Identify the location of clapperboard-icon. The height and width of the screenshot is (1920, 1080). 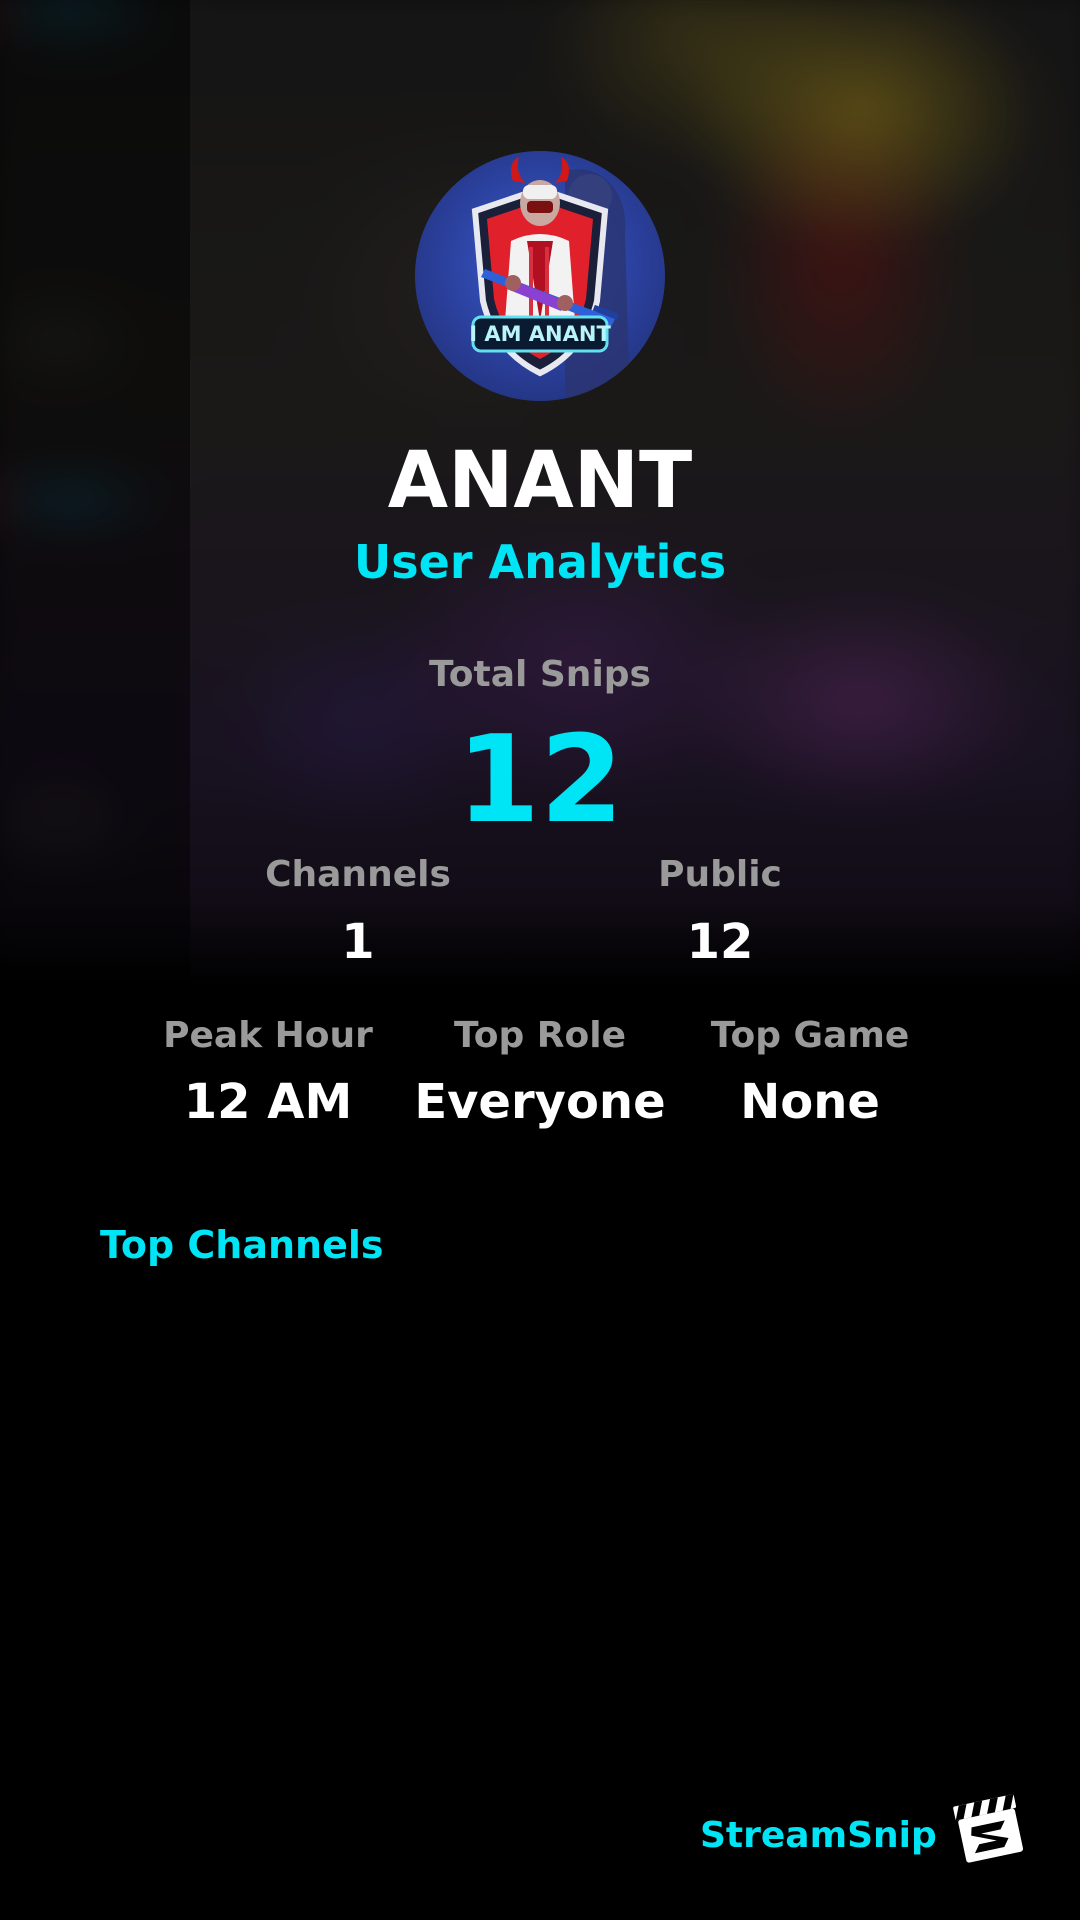
(988, 1828).